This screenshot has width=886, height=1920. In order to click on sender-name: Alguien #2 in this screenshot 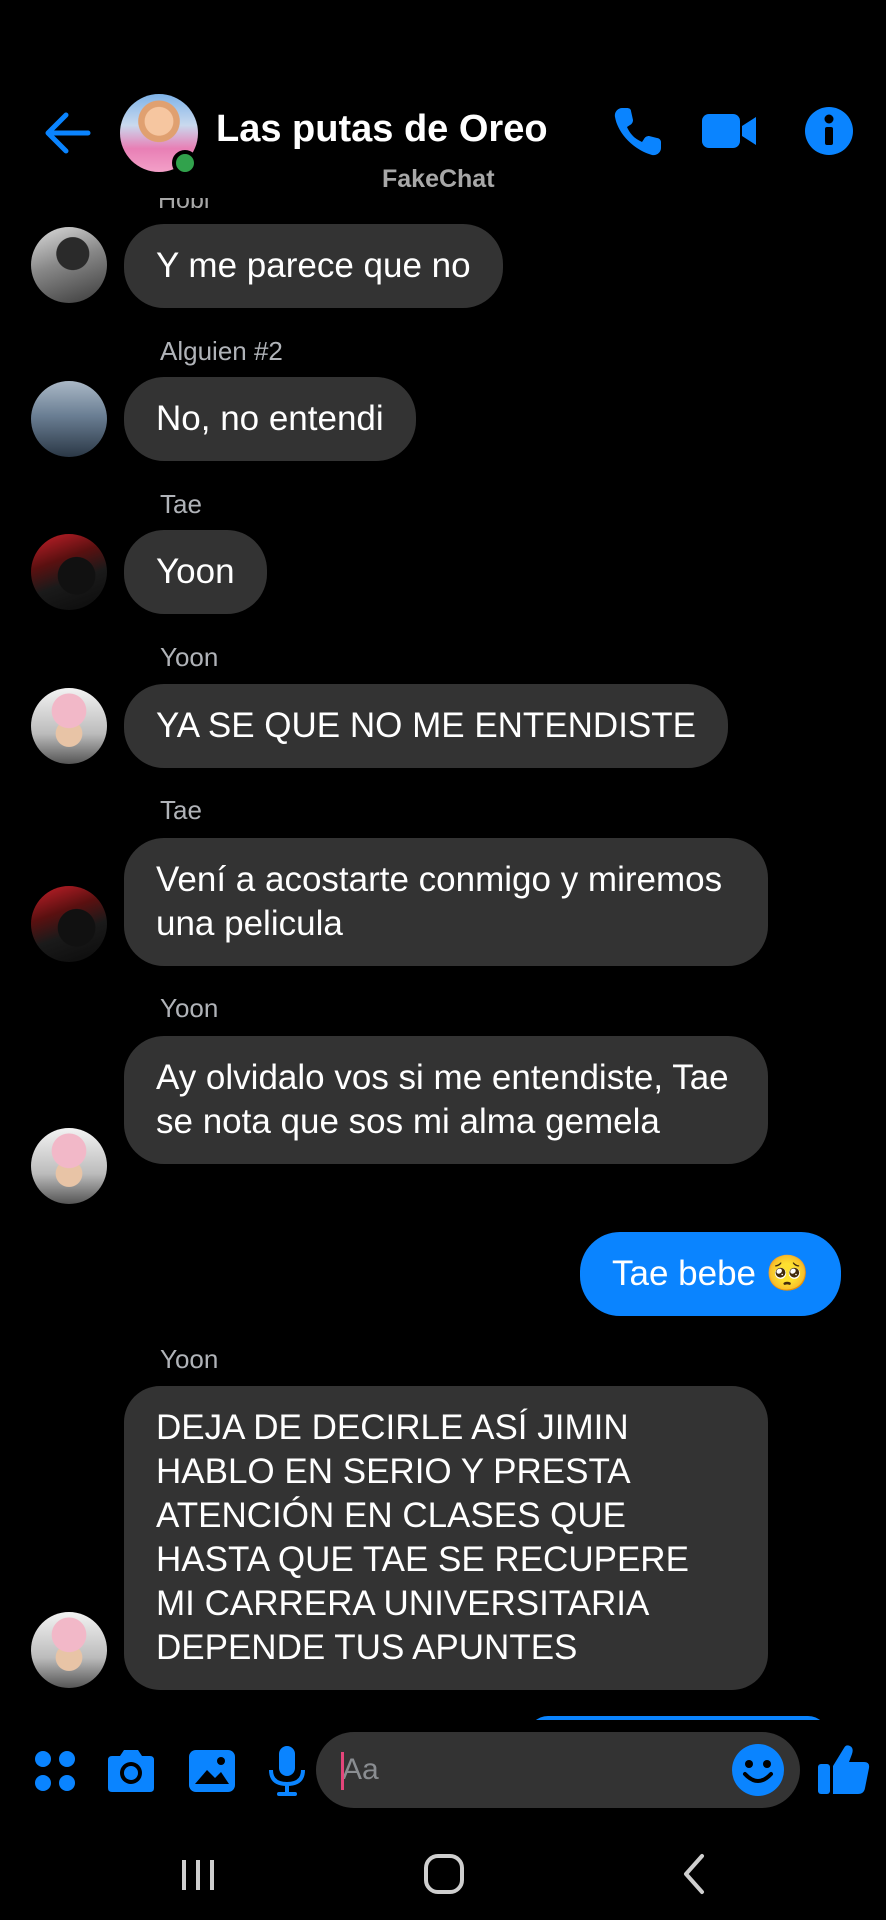, I will do `click(221, 351)`.